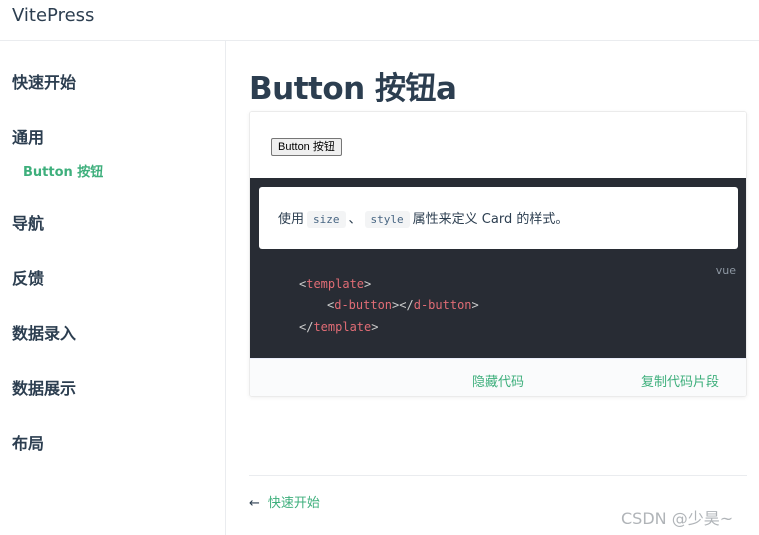 The width and height of the screenshot is (759, 535). Describe the element at coordinates (680, 380) in the screenshot. I see `copy-code-button: 复制代码片段` at that location.